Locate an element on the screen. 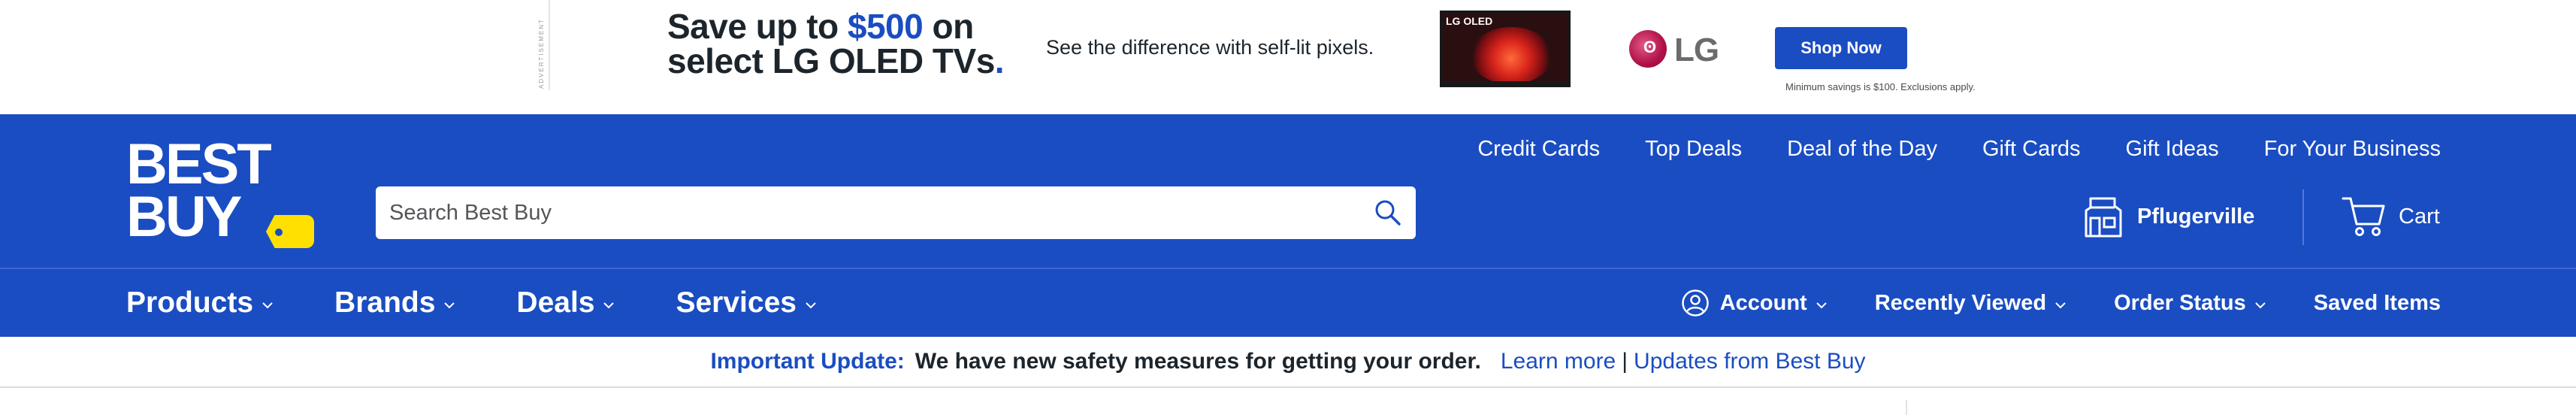 The height and width of the screenshot is (415, 2576). search-box is located at coordinates (896, 212).